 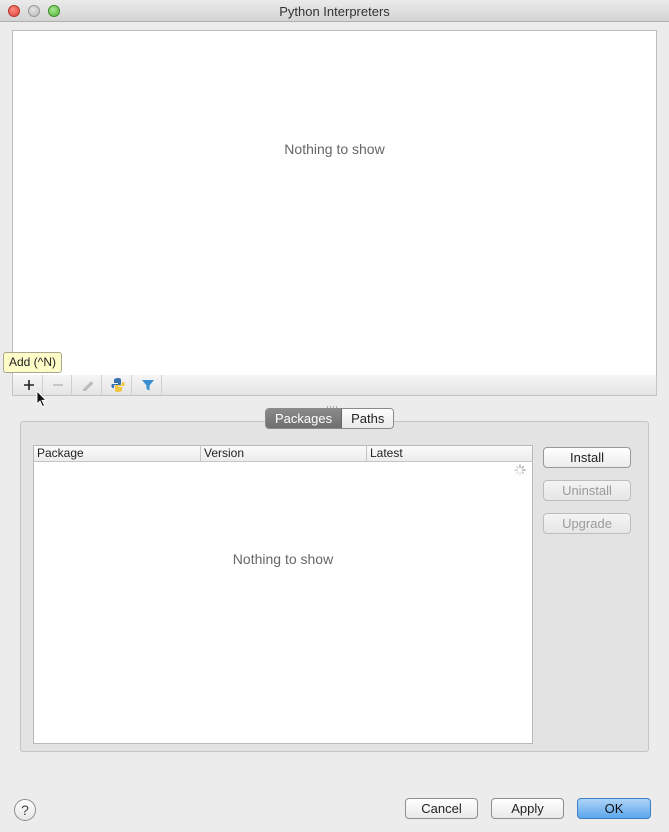 What do you see at coordinates (520, 470) in the screenshot?
I see `loading-spinner-icon` at bounding box center [520, 470].